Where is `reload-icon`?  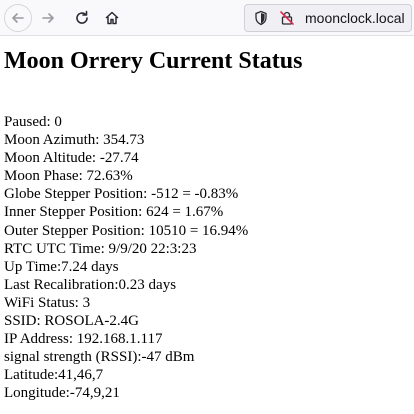
reload-icon is located at coordinates (82, 17).